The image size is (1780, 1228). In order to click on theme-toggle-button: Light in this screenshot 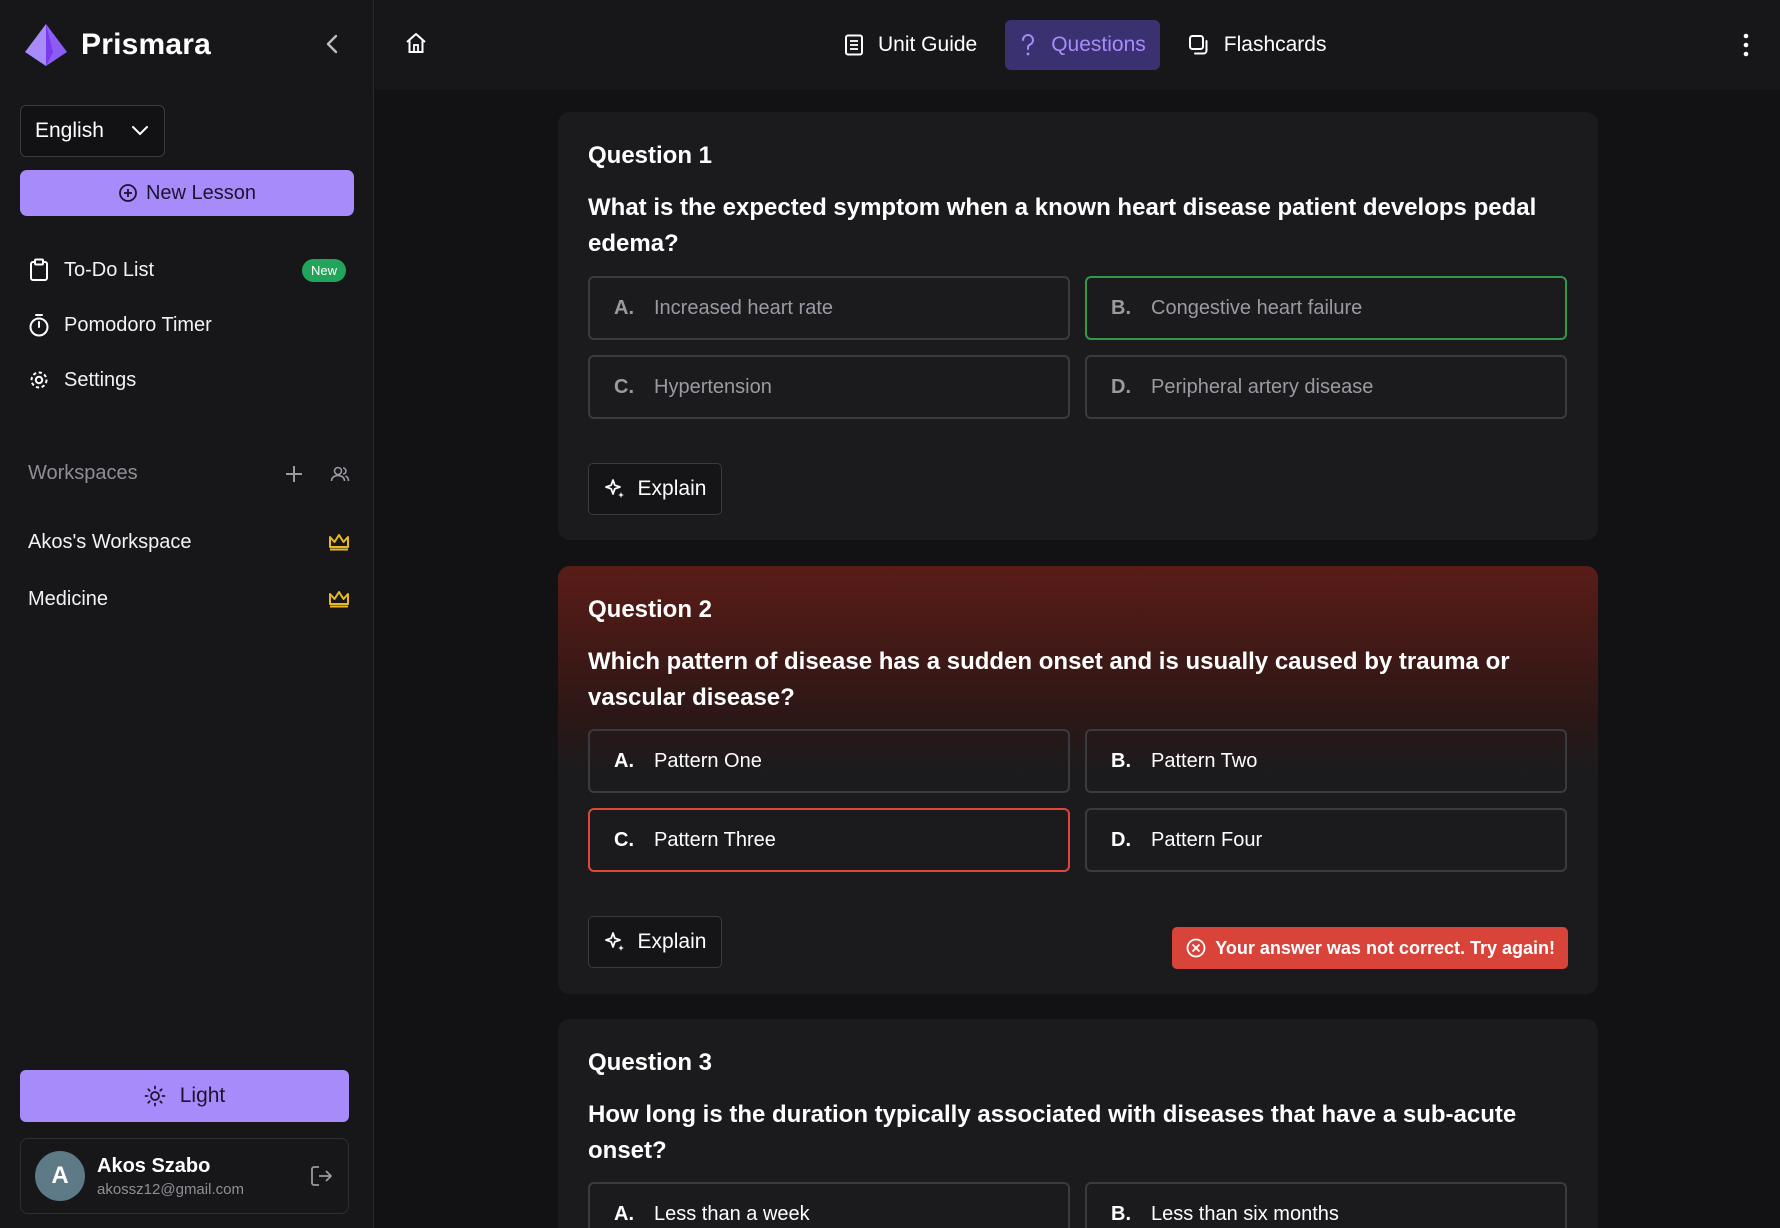, I will do `click(184, 1096)`.